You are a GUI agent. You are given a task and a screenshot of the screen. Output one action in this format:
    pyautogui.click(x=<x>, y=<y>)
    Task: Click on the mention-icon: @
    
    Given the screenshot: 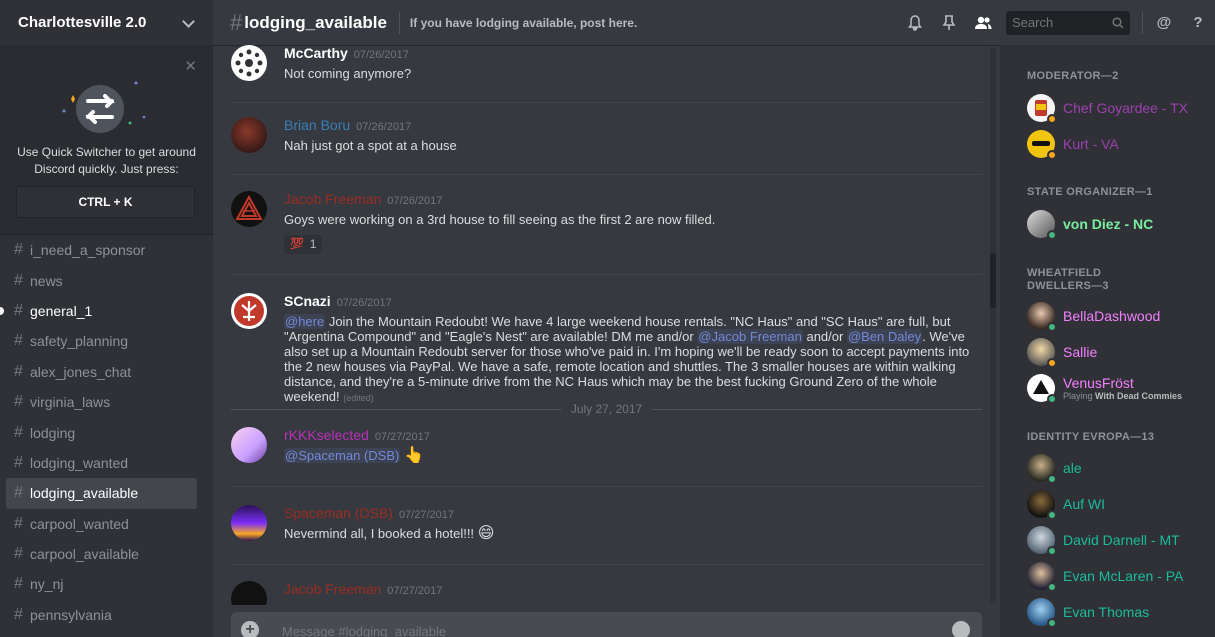 What is the action you would take?
    pyautogui.click(x=1164, y=22)
    